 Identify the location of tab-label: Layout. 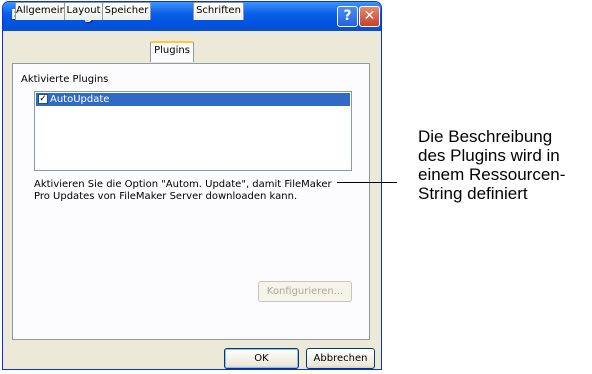
(83, 10).